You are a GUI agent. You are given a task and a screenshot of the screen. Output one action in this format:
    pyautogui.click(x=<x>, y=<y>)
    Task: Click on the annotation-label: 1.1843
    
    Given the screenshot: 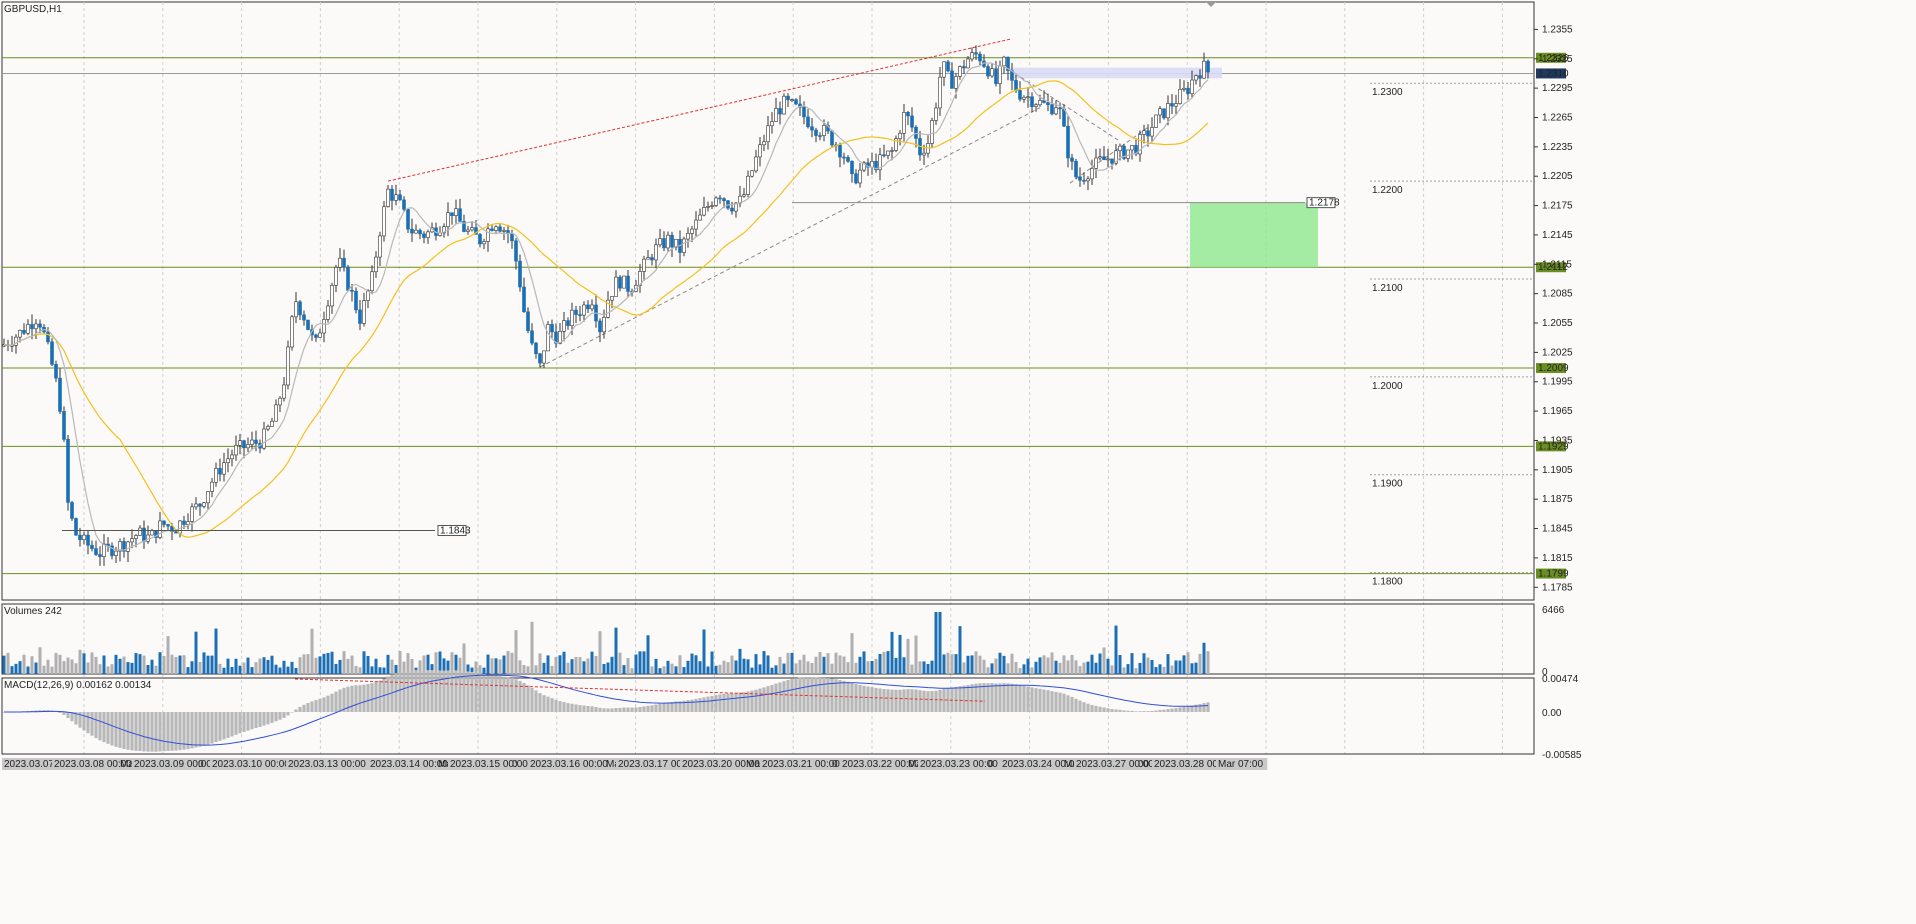 What is the action you would take?
    pyautogui.click(x=455, y=531)
    